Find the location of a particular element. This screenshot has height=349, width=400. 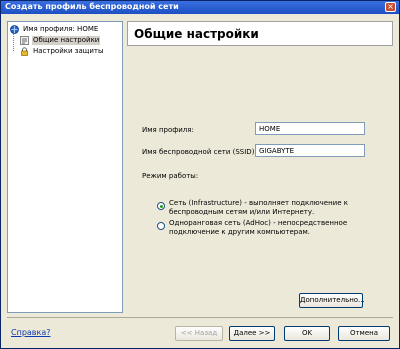

ssid-field: GIGABYTE is located at coordinates (310, 150).